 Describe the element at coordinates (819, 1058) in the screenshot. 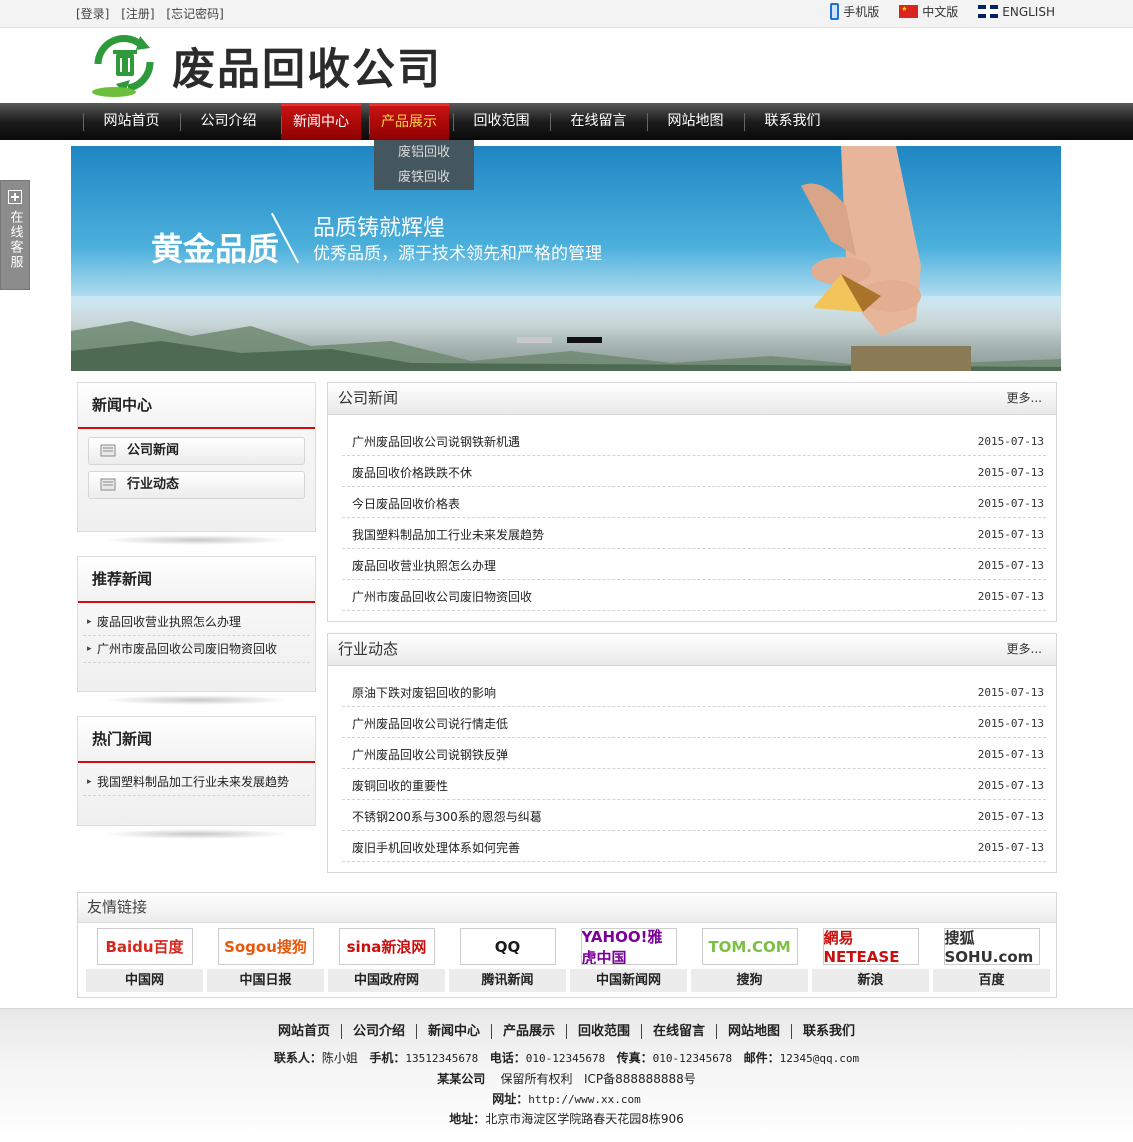

I see `email-address: 12345@qq.com` at that location.